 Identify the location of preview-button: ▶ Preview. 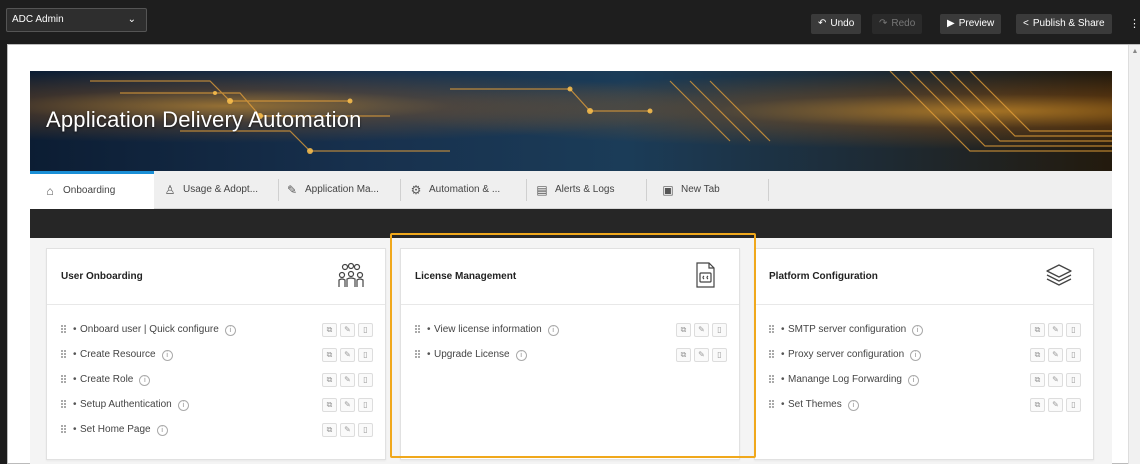
(971, 24).